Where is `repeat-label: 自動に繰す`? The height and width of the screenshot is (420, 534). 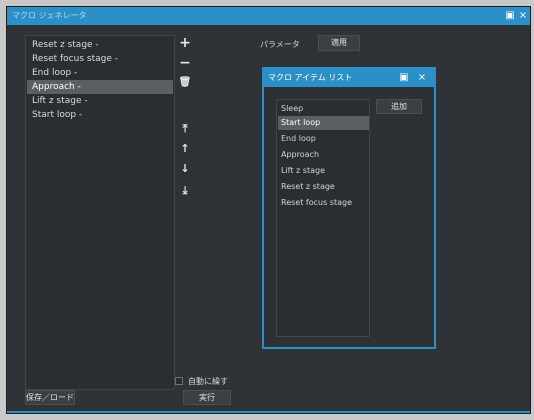
repeat-label: 自動に繰す is located at coordinates (208, 381).